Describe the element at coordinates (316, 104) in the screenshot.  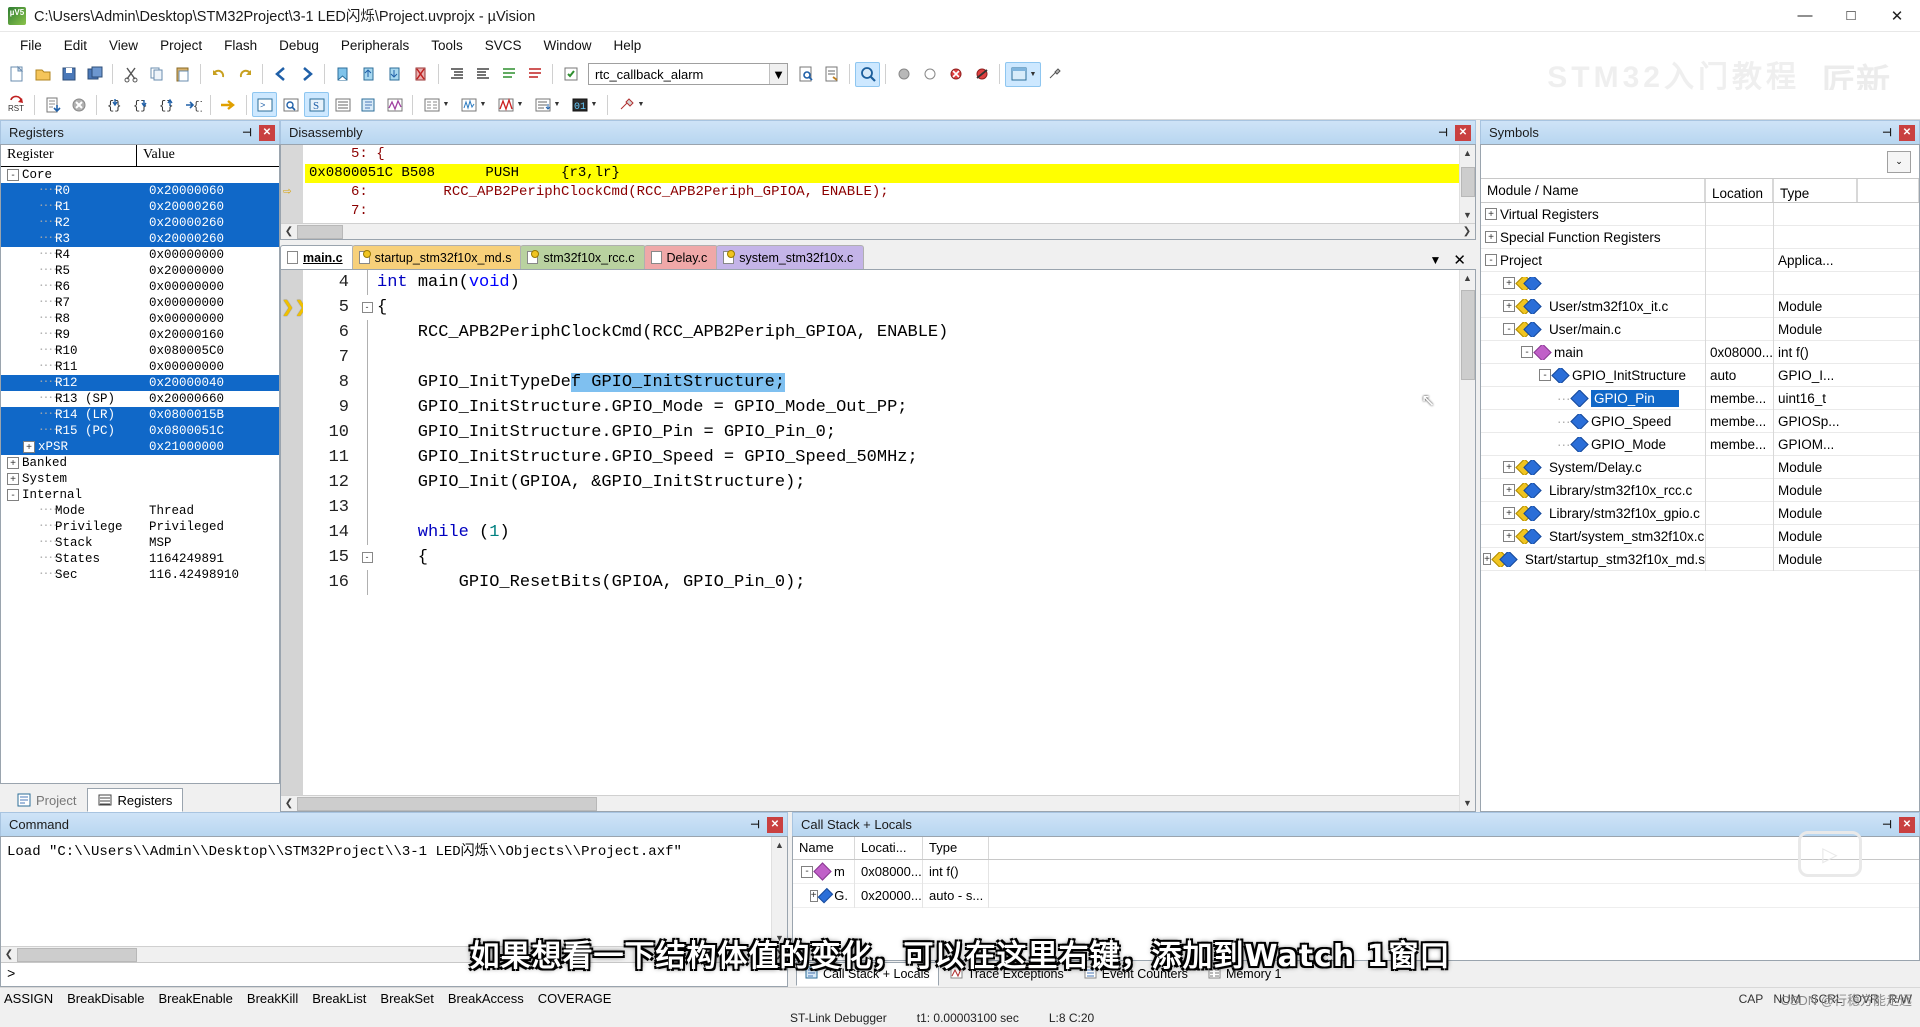
I see `symbols-window-icon: S` at that location.